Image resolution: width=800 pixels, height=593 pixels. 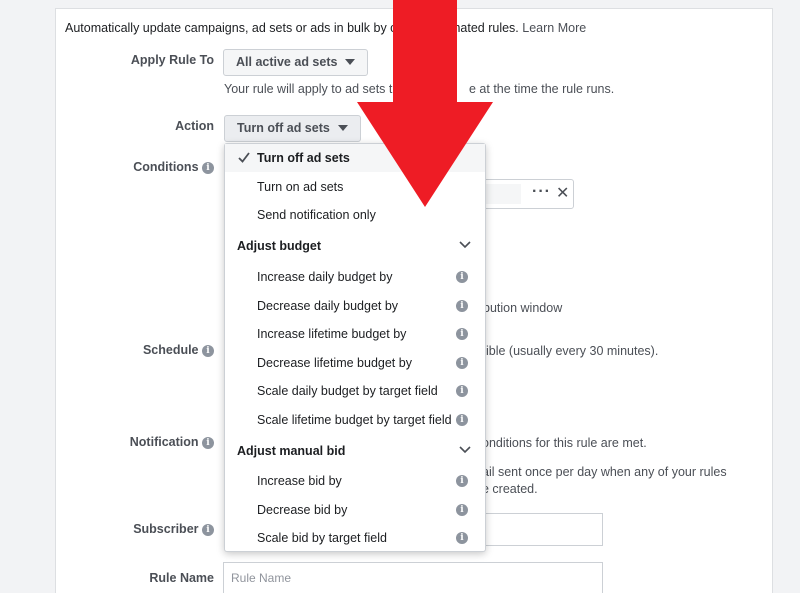 What do you see at coordinates (332, 334) in the screenshot?
I see `menu-item-label: Increase lifetime budget by` at bounding box center [332, 334].